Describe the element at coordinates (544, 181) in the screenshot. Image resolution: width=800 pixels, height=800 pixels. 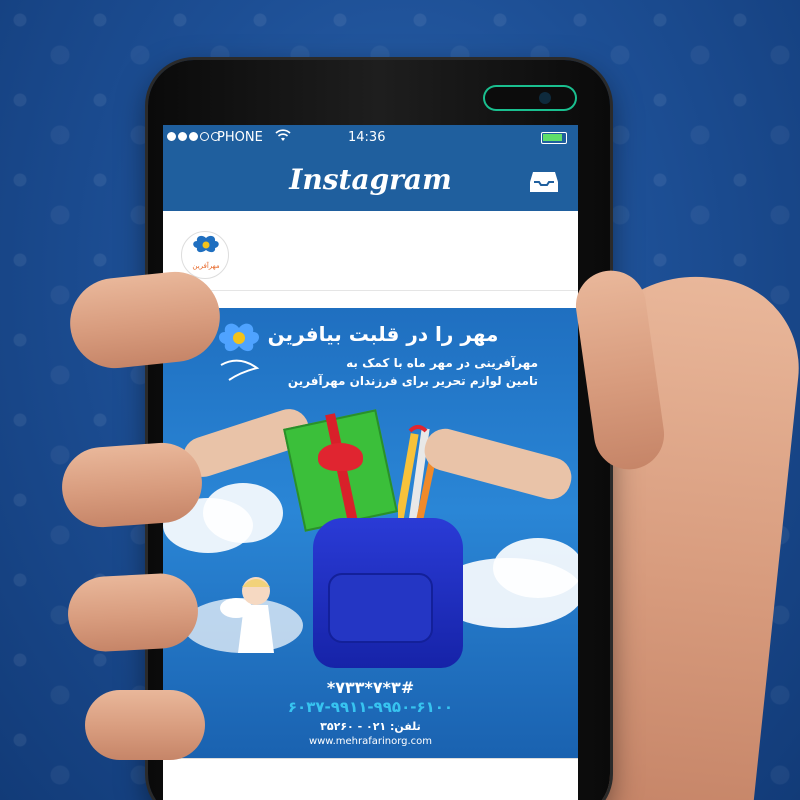
I see `inbox-icon` at that location.